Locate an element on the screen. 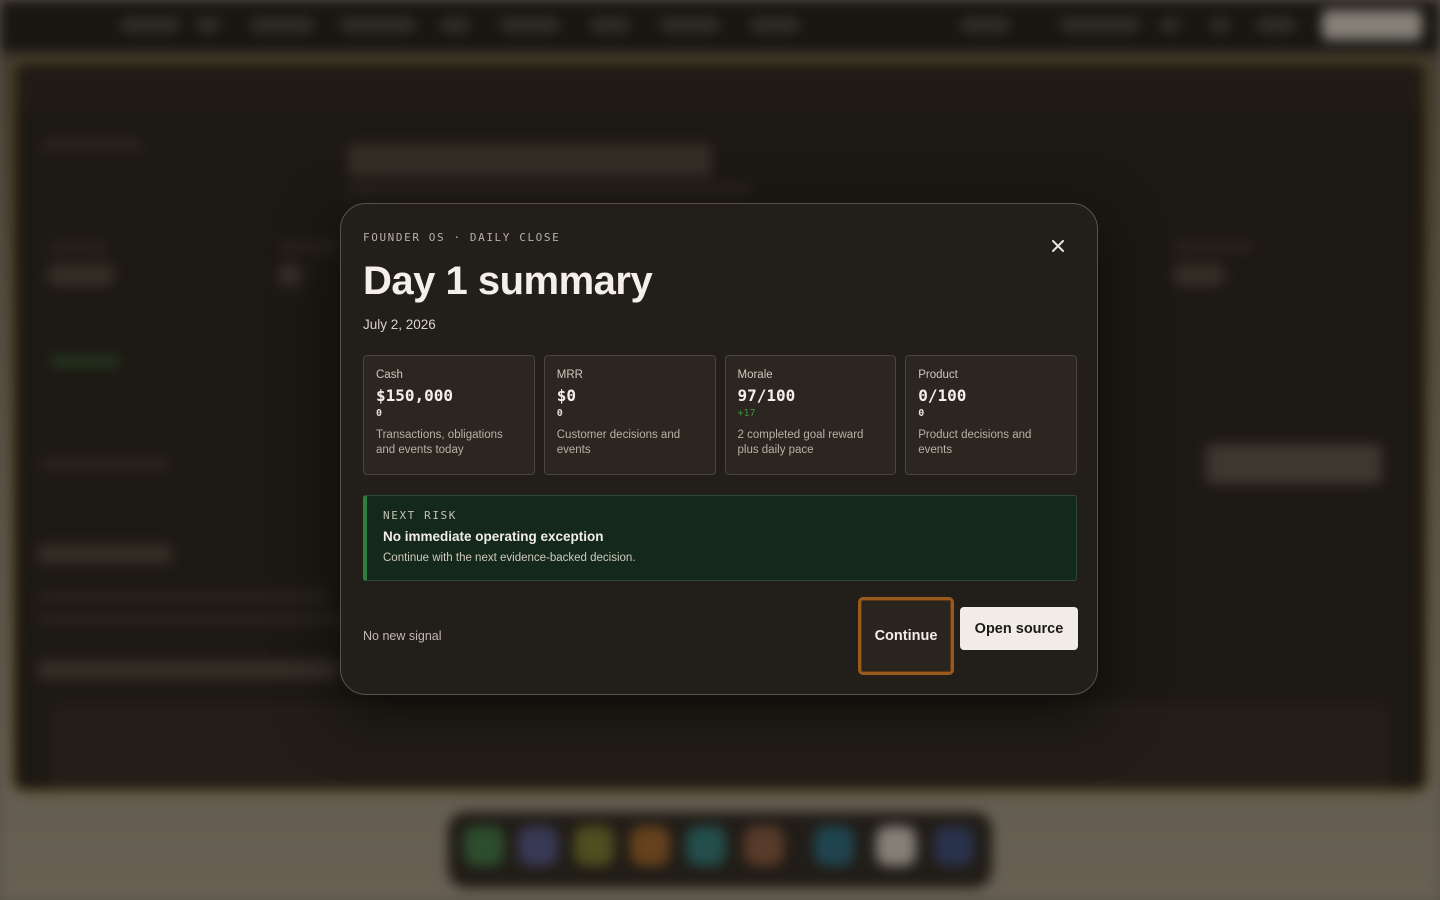  signal-status: No new signal is located at coordinates (402, 636).